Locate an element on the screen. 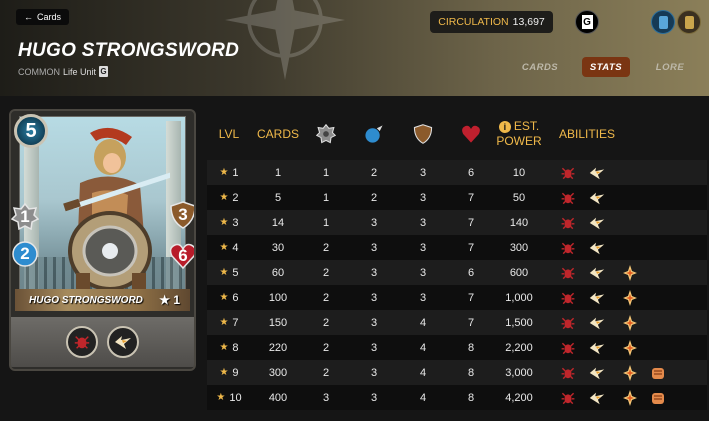  tab-cards: CARDS is located at coordinates (540, 67).